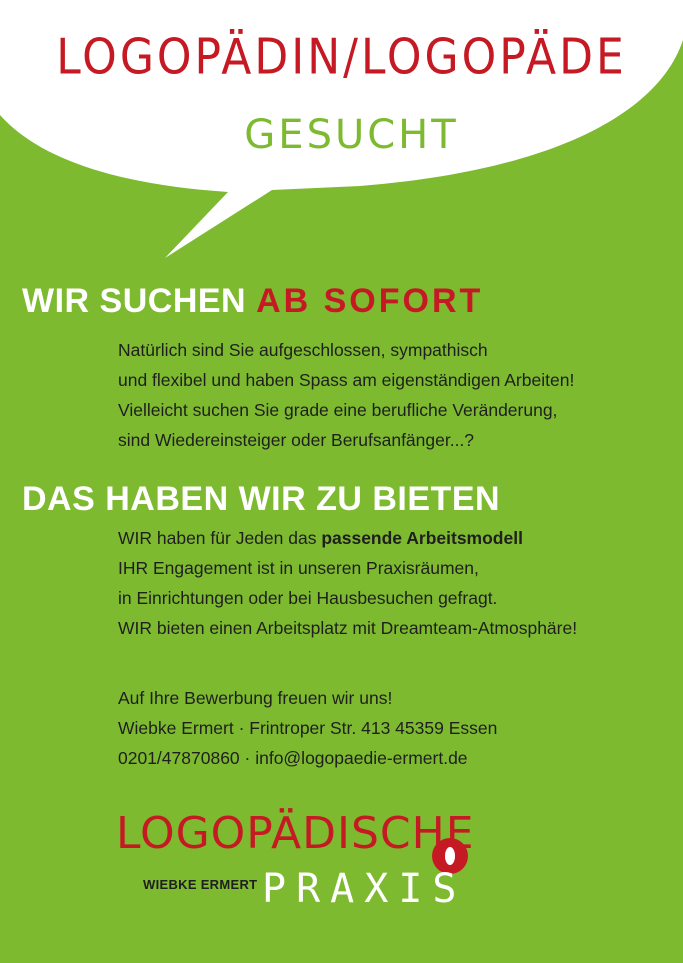 The height and width of the screenshot is (963, 683). What do you see at coordinates (351, 135) in the screenshot?
I see `job-title-subheading: GESUCHT` at bounding box center [351, 135].